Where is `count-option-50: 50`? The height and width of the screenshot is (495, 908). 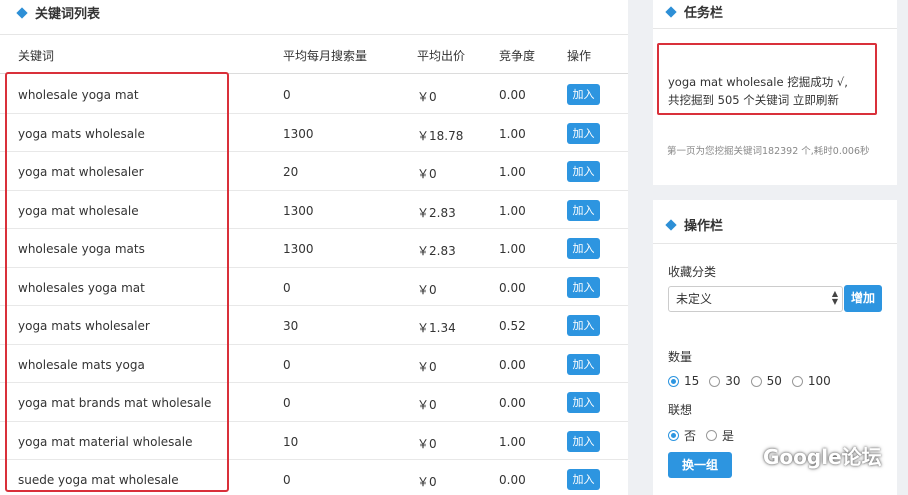 count-option-50: 50 is located at coordinates (766, 381).